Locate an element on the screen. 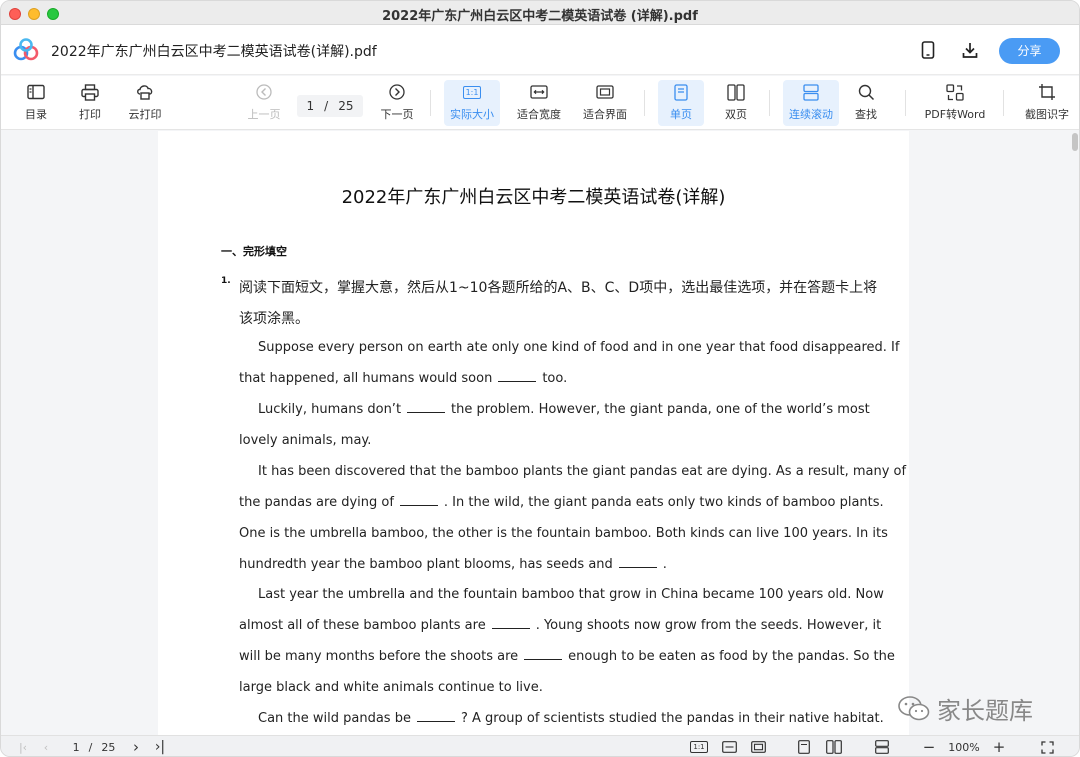 The width and height of the screenshot is (1080, 757). fit-width-label: 适合宽度 is located at coordinates (539, 114).